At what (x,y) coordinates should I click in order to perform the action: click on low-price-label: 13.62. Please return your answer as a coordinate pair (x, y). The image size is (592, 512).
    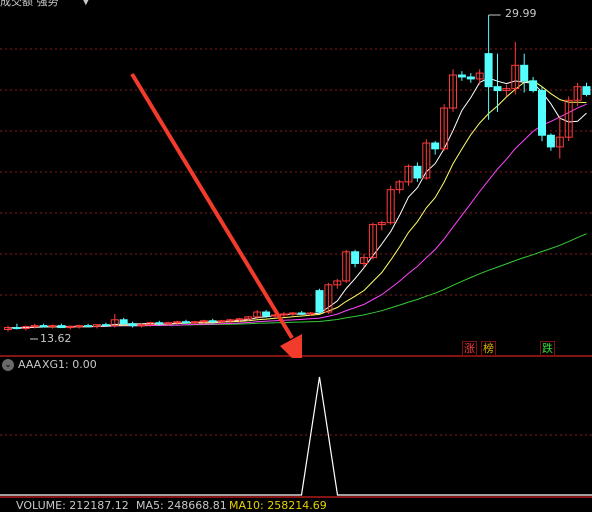
    Looking at the image, I should click on (56, 338).